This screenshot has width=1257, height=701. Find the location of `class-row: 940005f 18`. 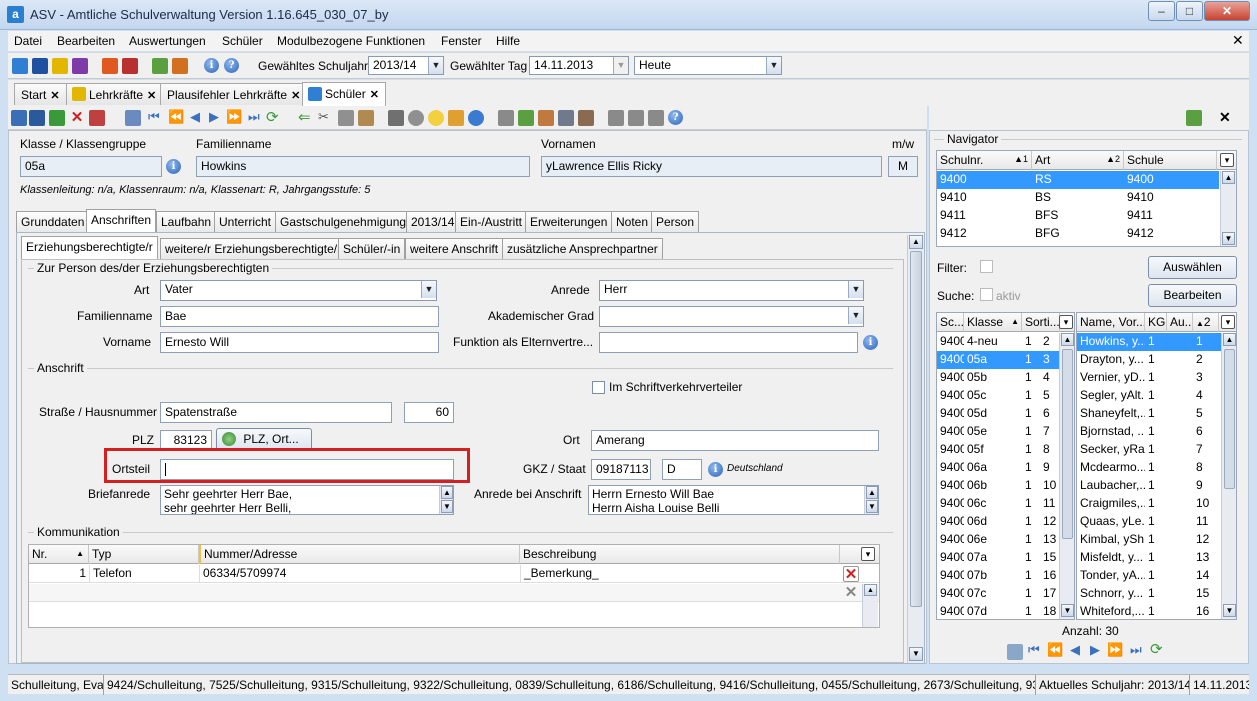

class-row: 940005f 18 is located at coordinates (998, 450).